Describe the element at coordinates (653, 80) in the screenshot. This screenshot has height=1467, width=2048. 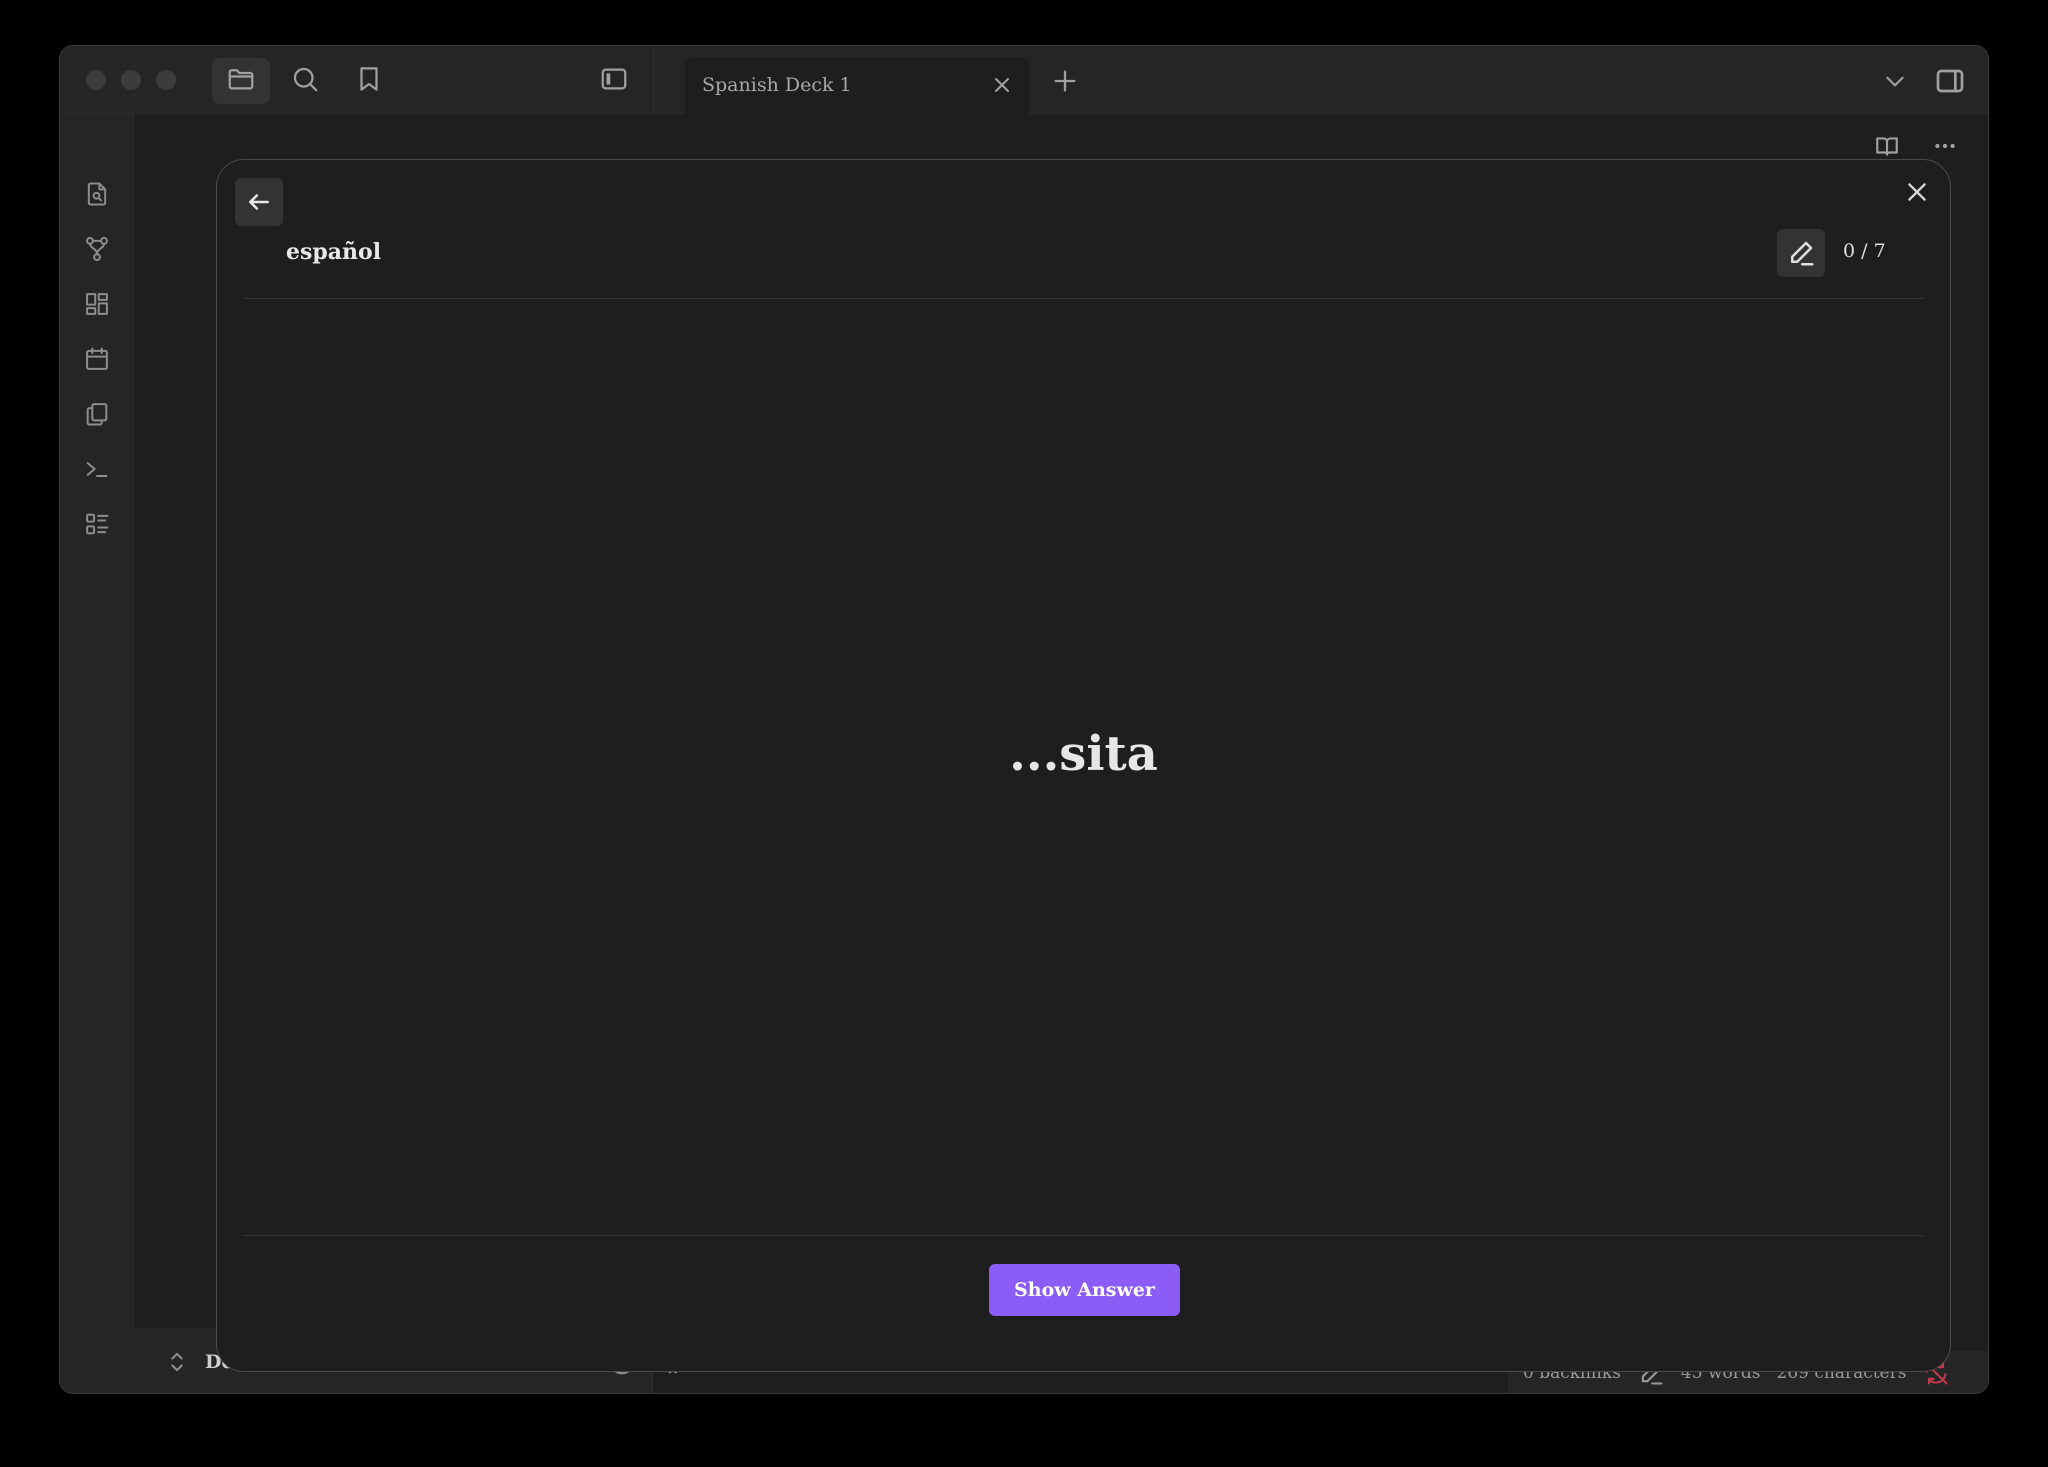
I see `panel-divider` at that location.